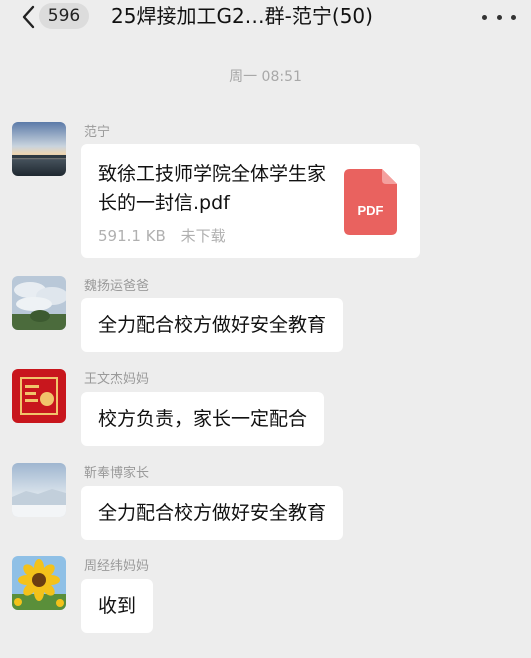  Describe the element at coordinates (117, 379) in the screenshot. I see `sender-name: 王文杰妈妈` at that location.